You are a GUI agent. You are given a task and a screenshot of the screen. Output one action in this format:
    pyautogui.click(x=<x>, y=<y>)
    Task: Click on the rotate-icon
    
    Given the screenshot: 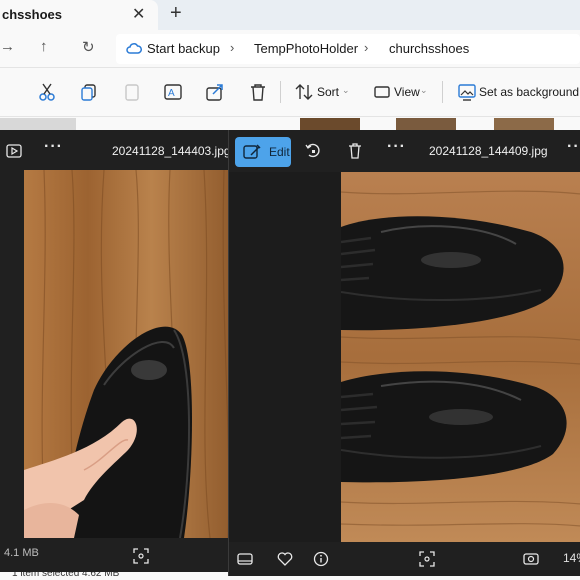 What is the action you would take?
    pyautogui.click(x=313, y=151)
    